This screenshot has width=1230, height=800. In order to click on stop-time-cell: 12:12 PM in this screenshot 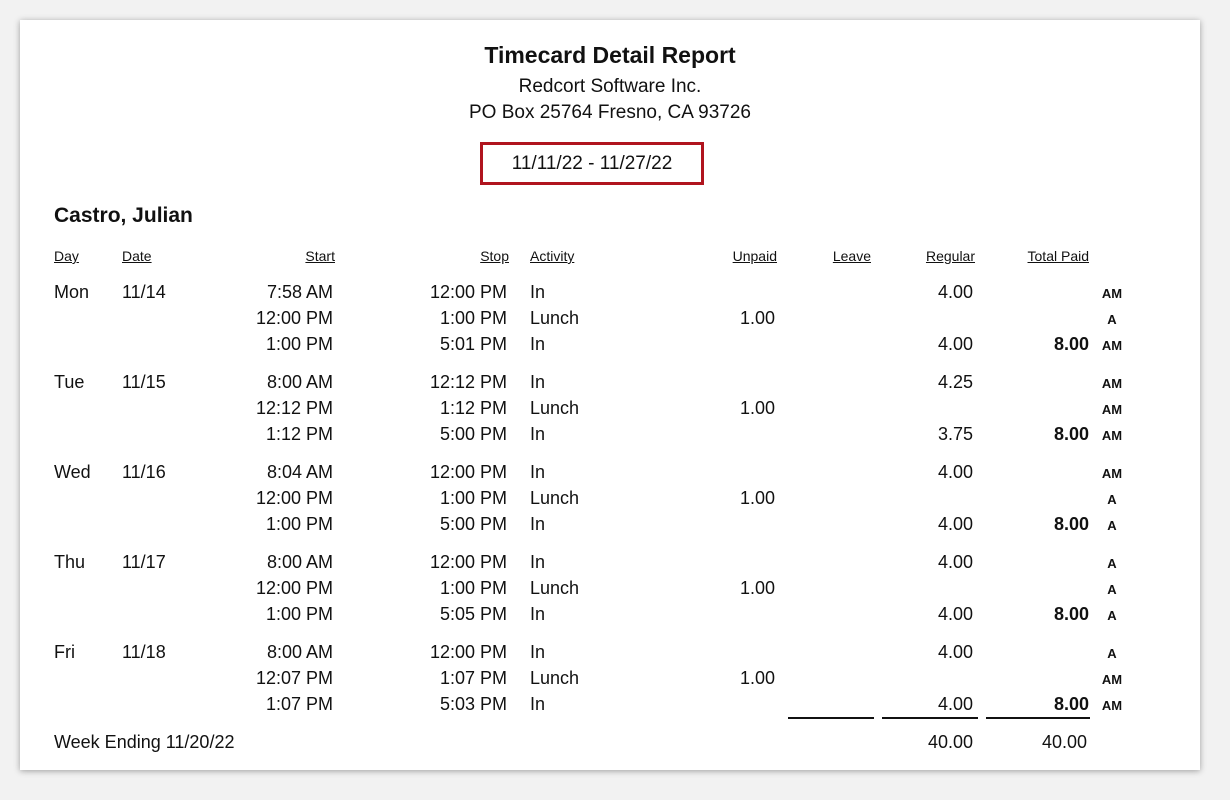, I will do `click(468, 382)`.